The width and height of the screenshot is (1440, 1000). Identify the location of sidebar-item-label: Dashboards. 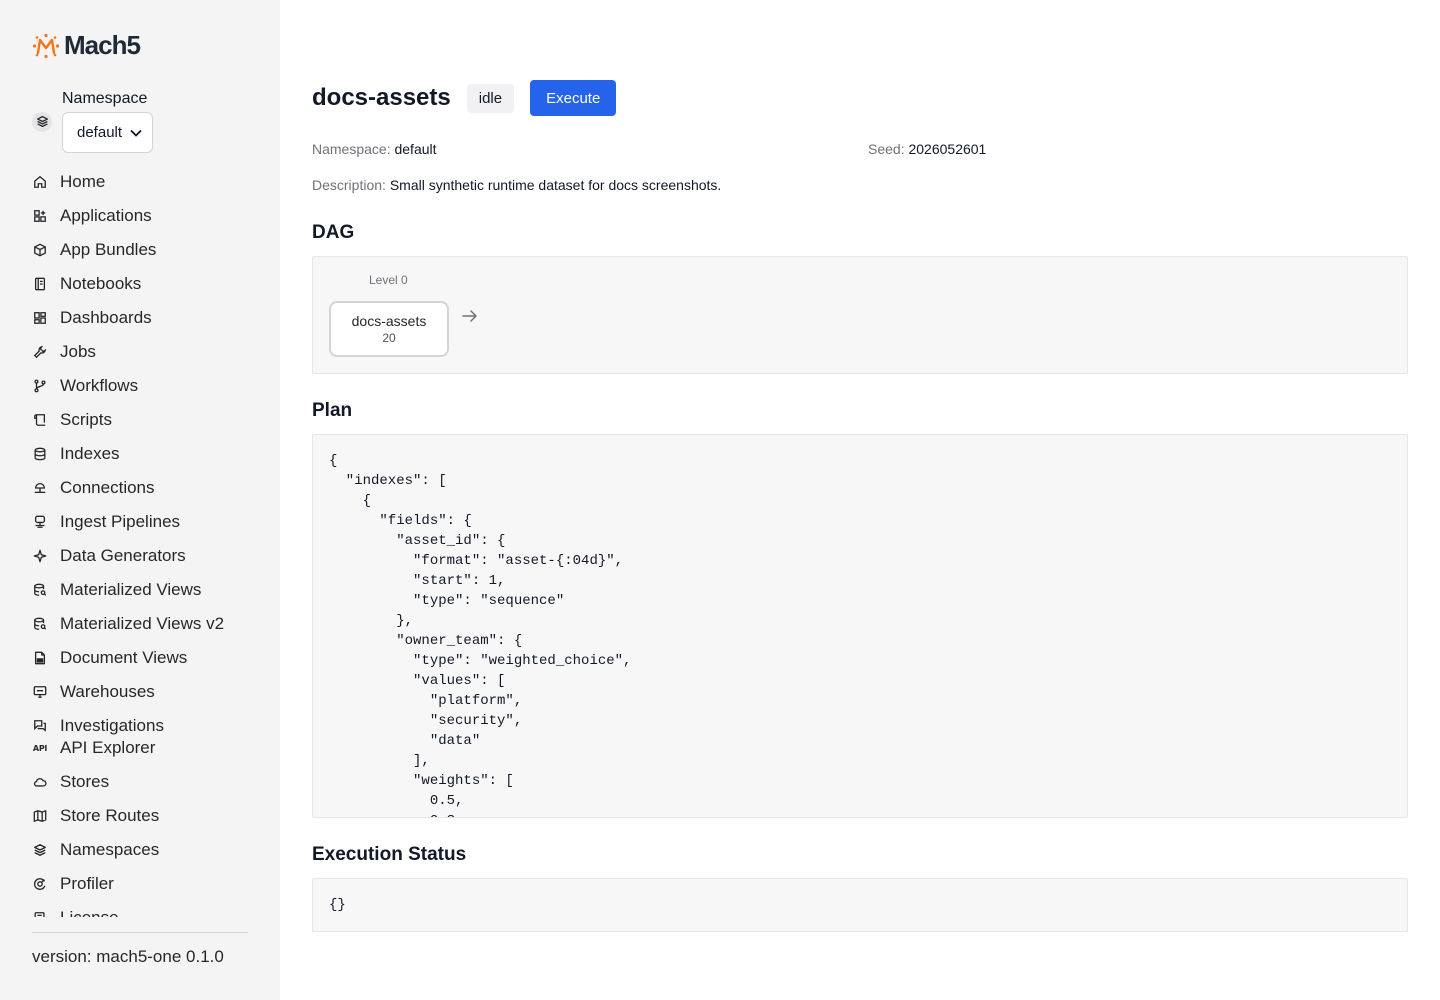
(106, 317).